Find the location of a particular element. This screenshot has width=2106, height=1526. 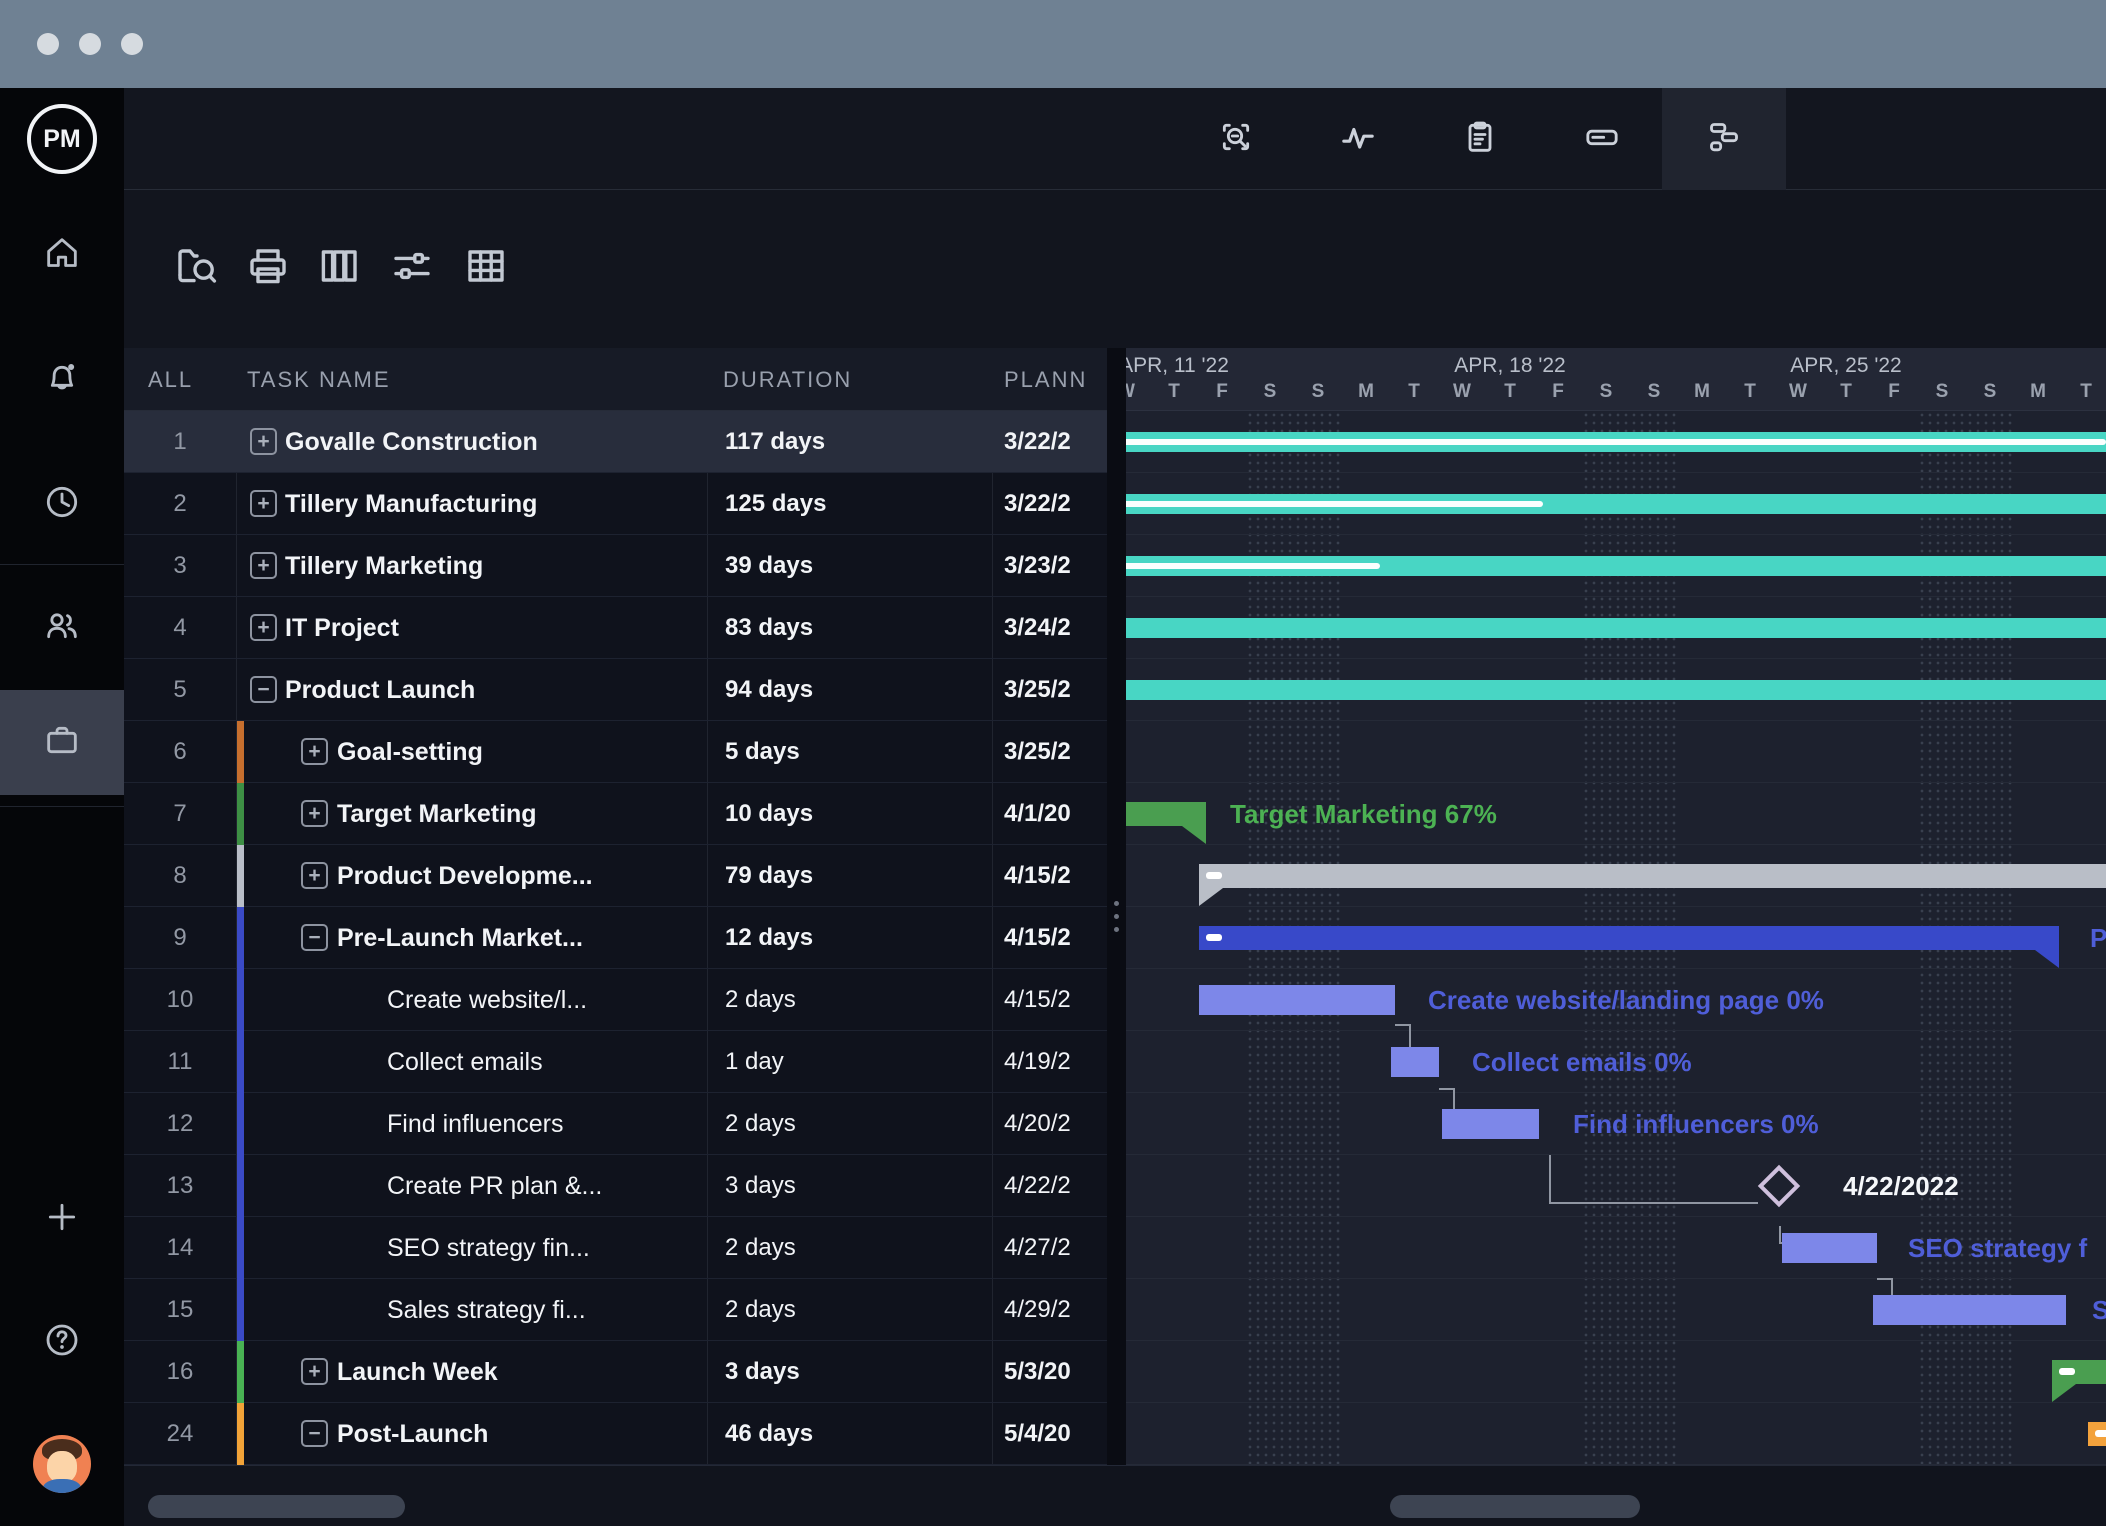

sidebar-item-bell is located at coordinates (62, 379).